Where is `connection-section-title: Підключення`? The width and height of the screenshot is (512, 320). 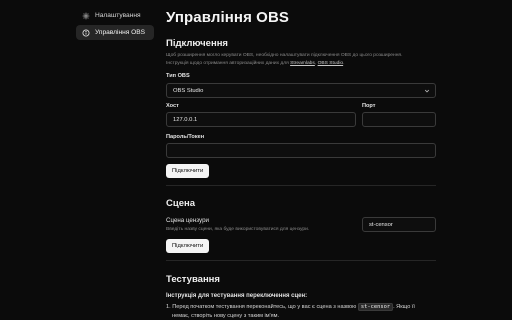
connection-section-title: Підключення is located at coordinates (197, 43).